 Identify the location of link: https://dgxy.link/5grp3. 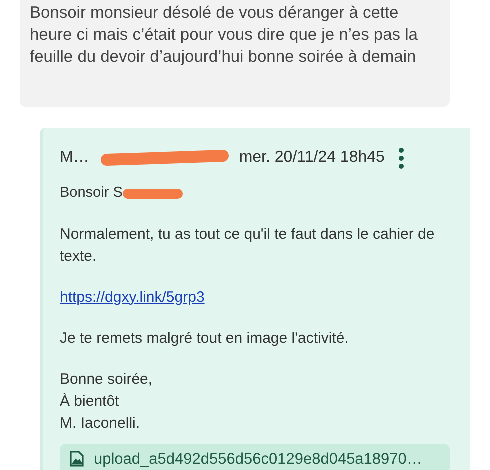
(132, 298).